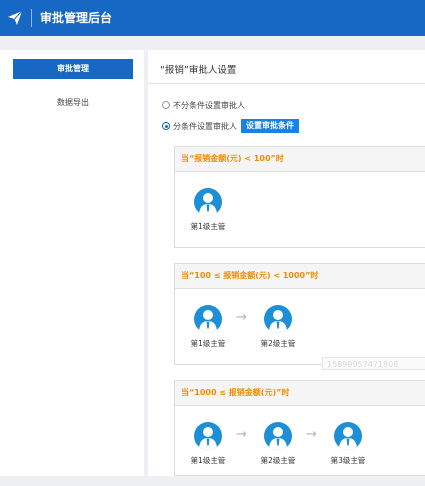  I want to click on page-title: “报销”审批人设置, so click(198, 70).